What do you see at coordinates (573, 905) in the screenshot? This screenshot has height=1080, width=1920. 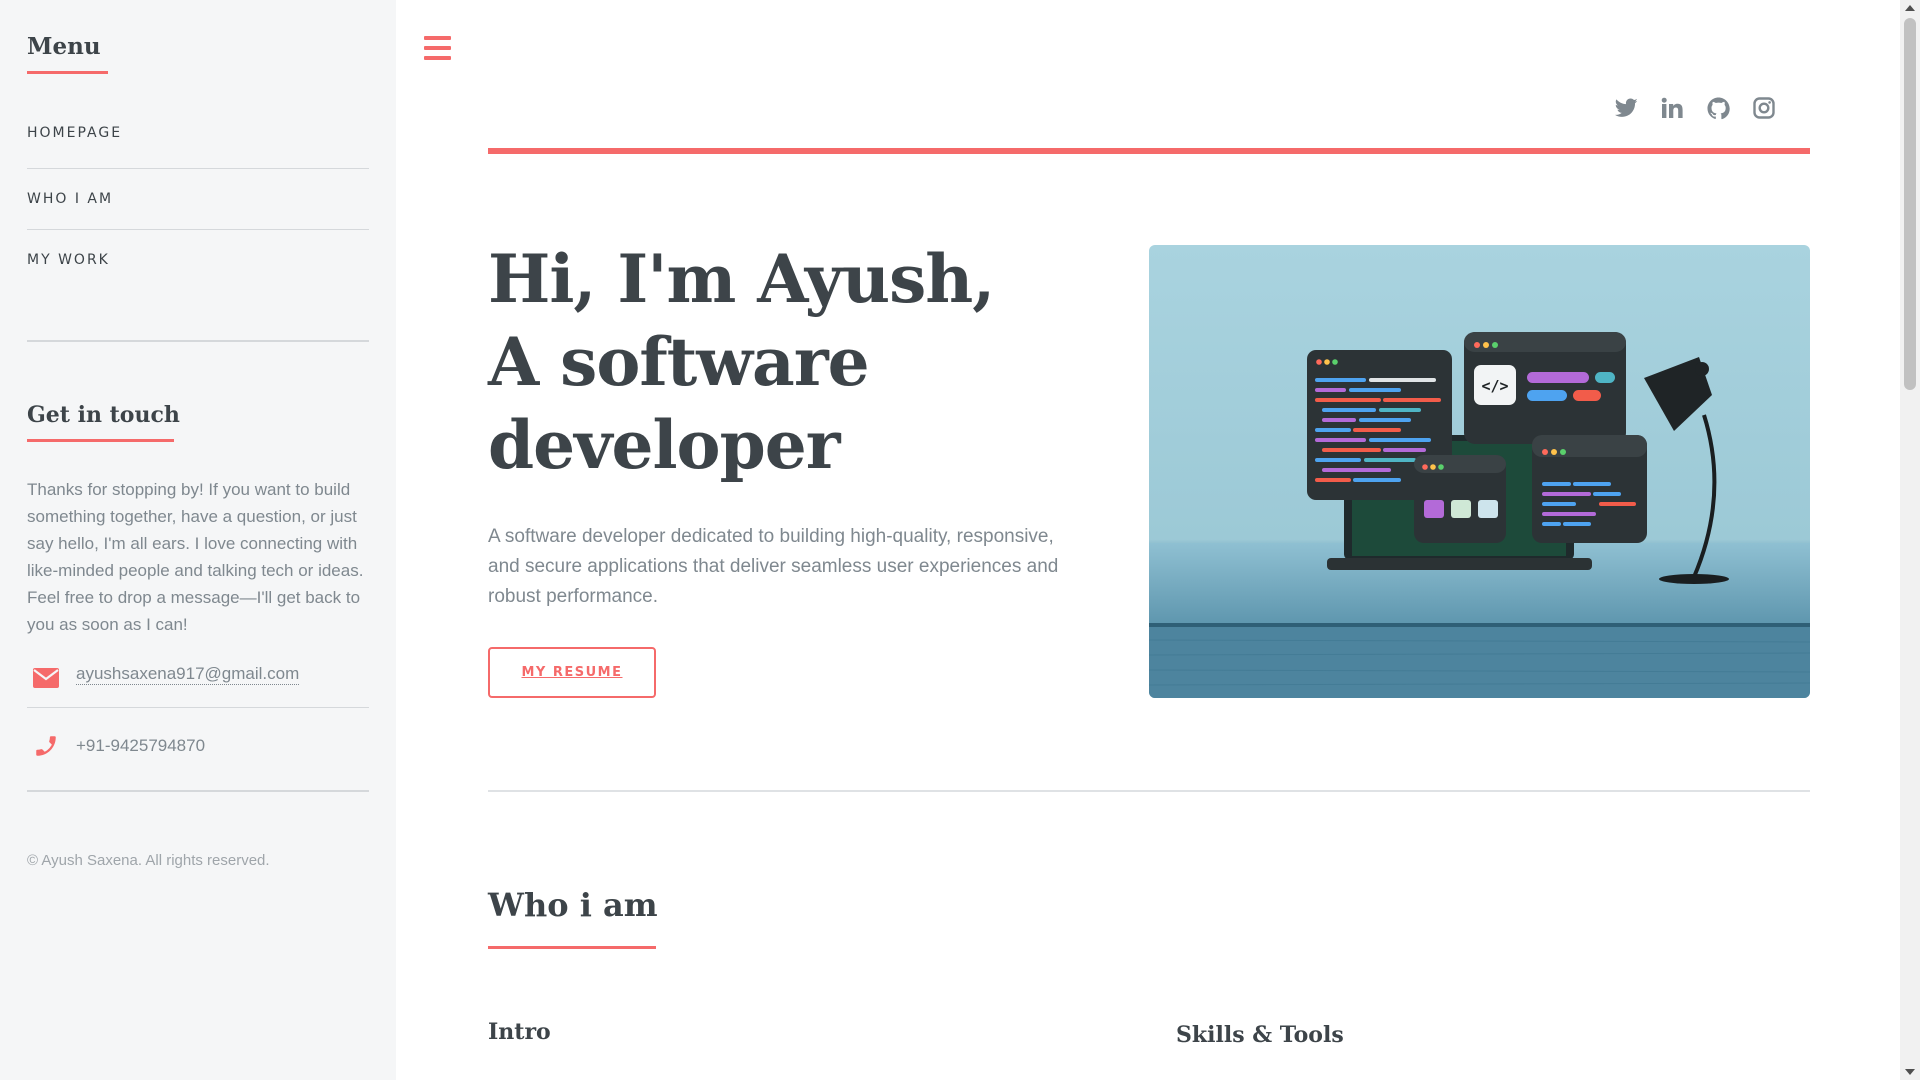 I see `who-i-am-heading: Who i am` at bounding box center [573, 905].